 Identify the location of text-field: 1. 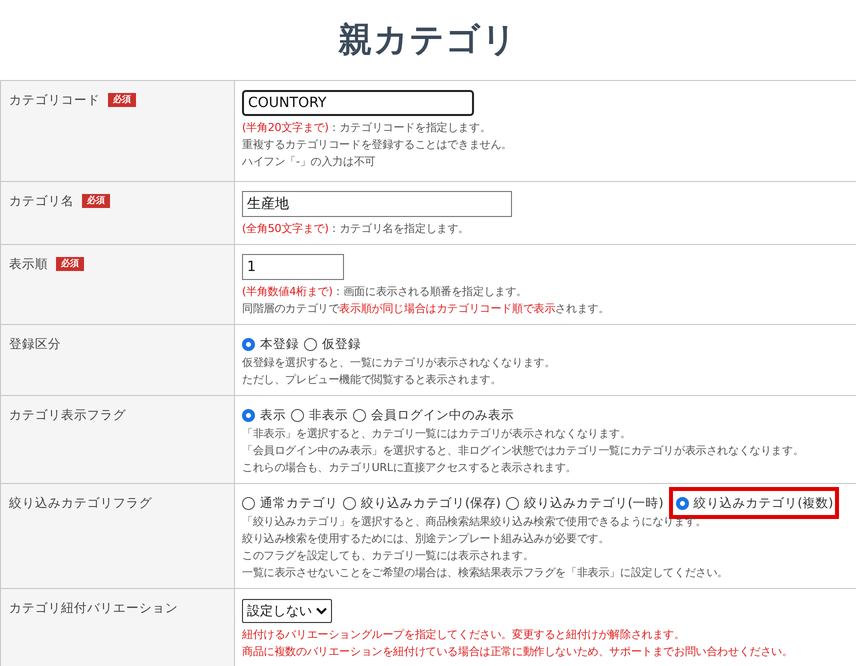
(293, 267).